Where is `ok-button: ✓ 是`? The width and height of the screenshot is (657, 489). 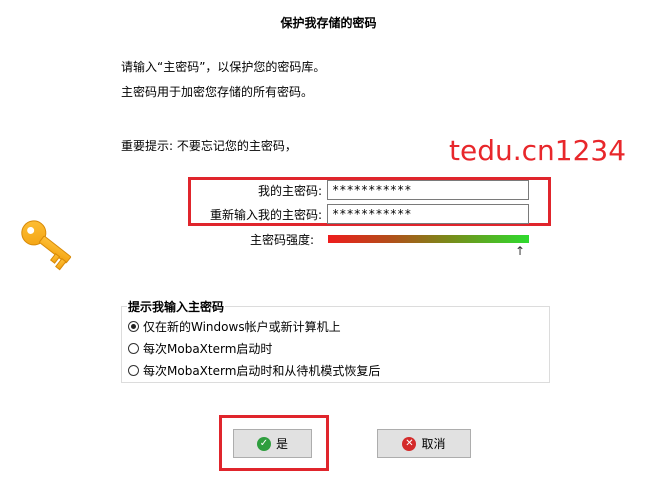 ok-button: ✓ 是 is located at coordinates (272, 443).